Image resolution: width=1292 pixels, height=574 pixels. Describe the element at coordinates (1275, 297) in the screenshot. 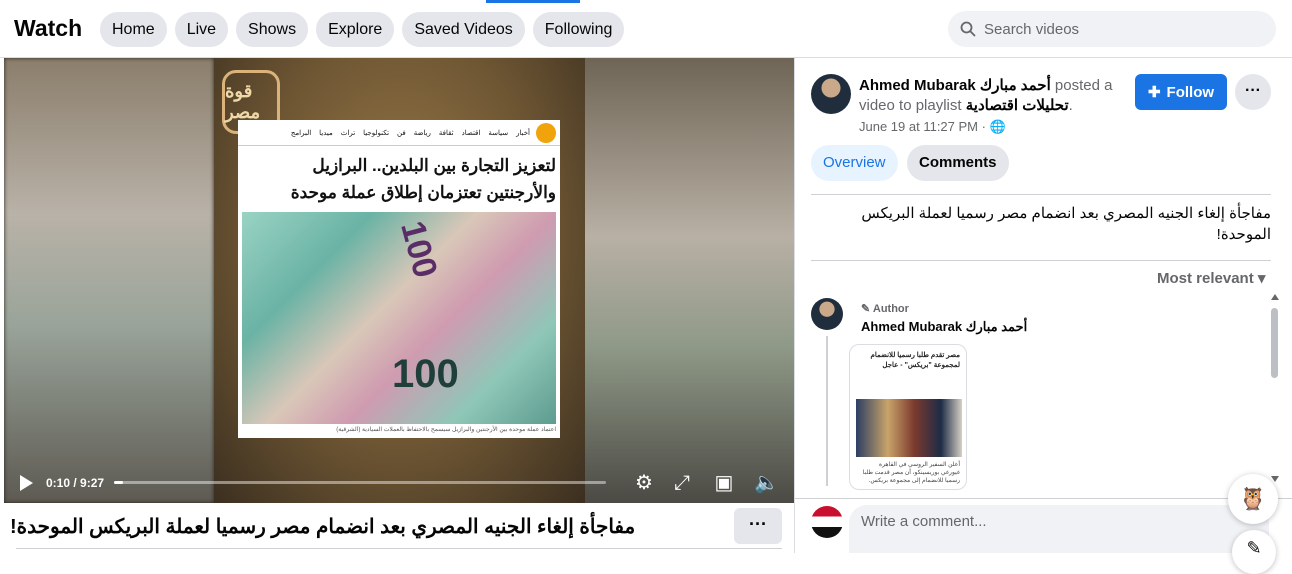

I see `scroll-up-icon` at that location.